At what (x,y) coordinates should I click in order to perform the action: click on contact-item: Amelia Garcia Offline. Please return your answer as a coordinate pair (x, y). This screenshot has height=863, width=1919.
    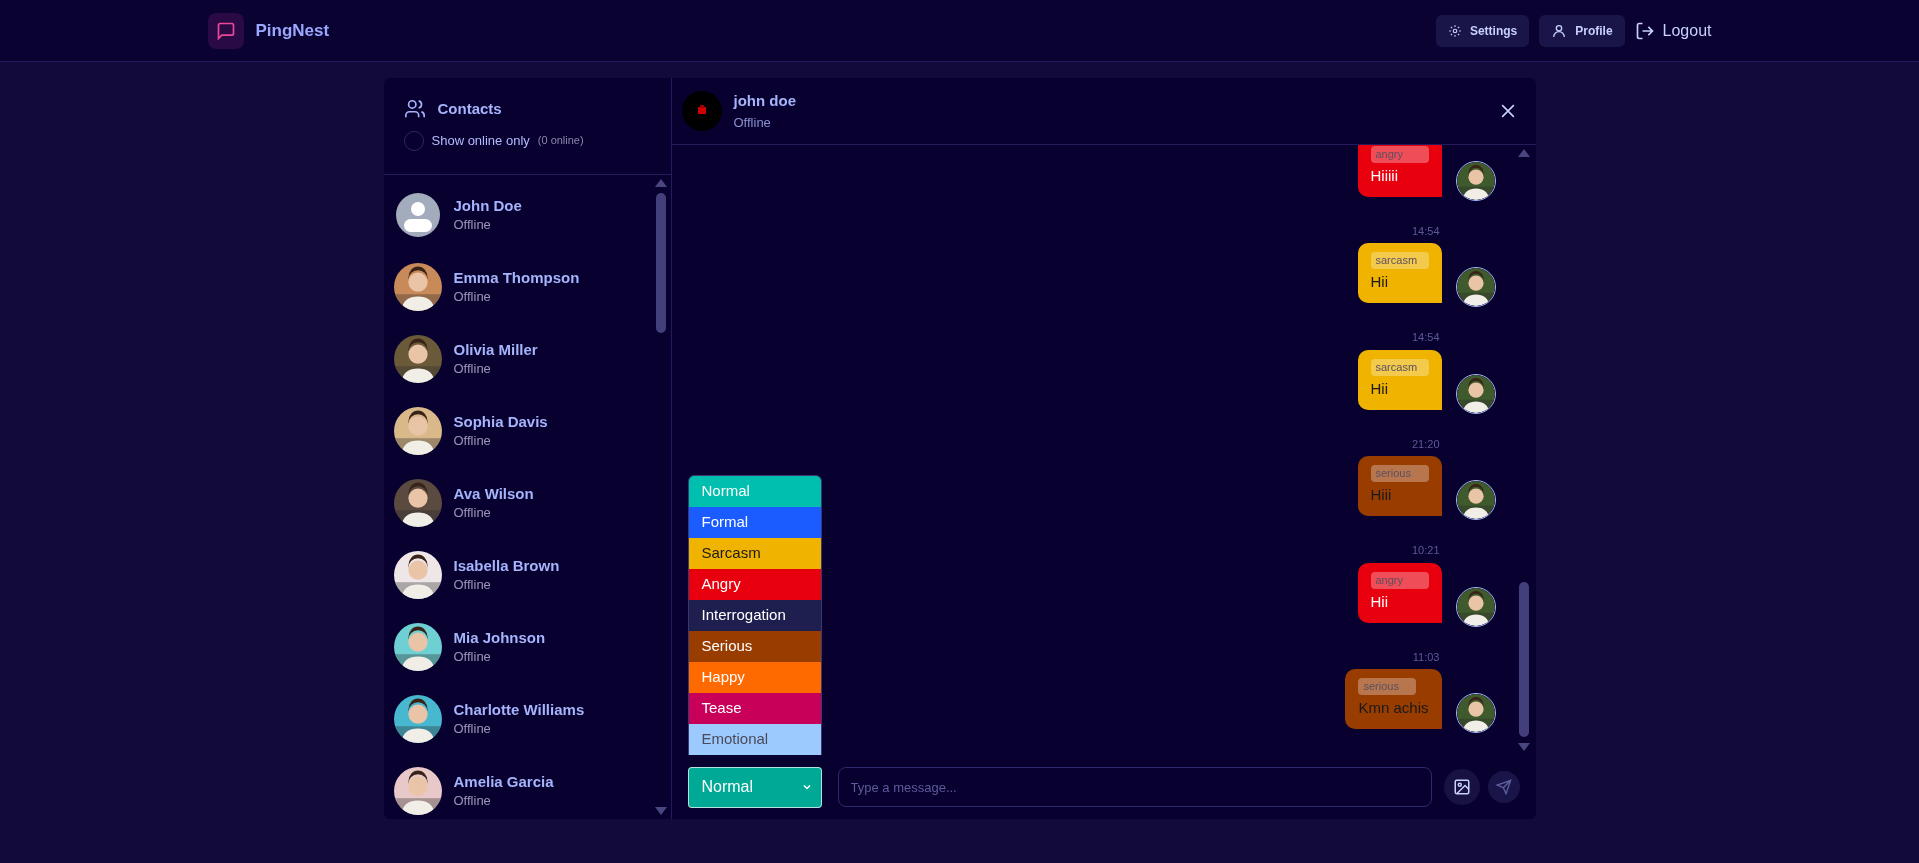
    Looking at the image, I should click on (524, 791).